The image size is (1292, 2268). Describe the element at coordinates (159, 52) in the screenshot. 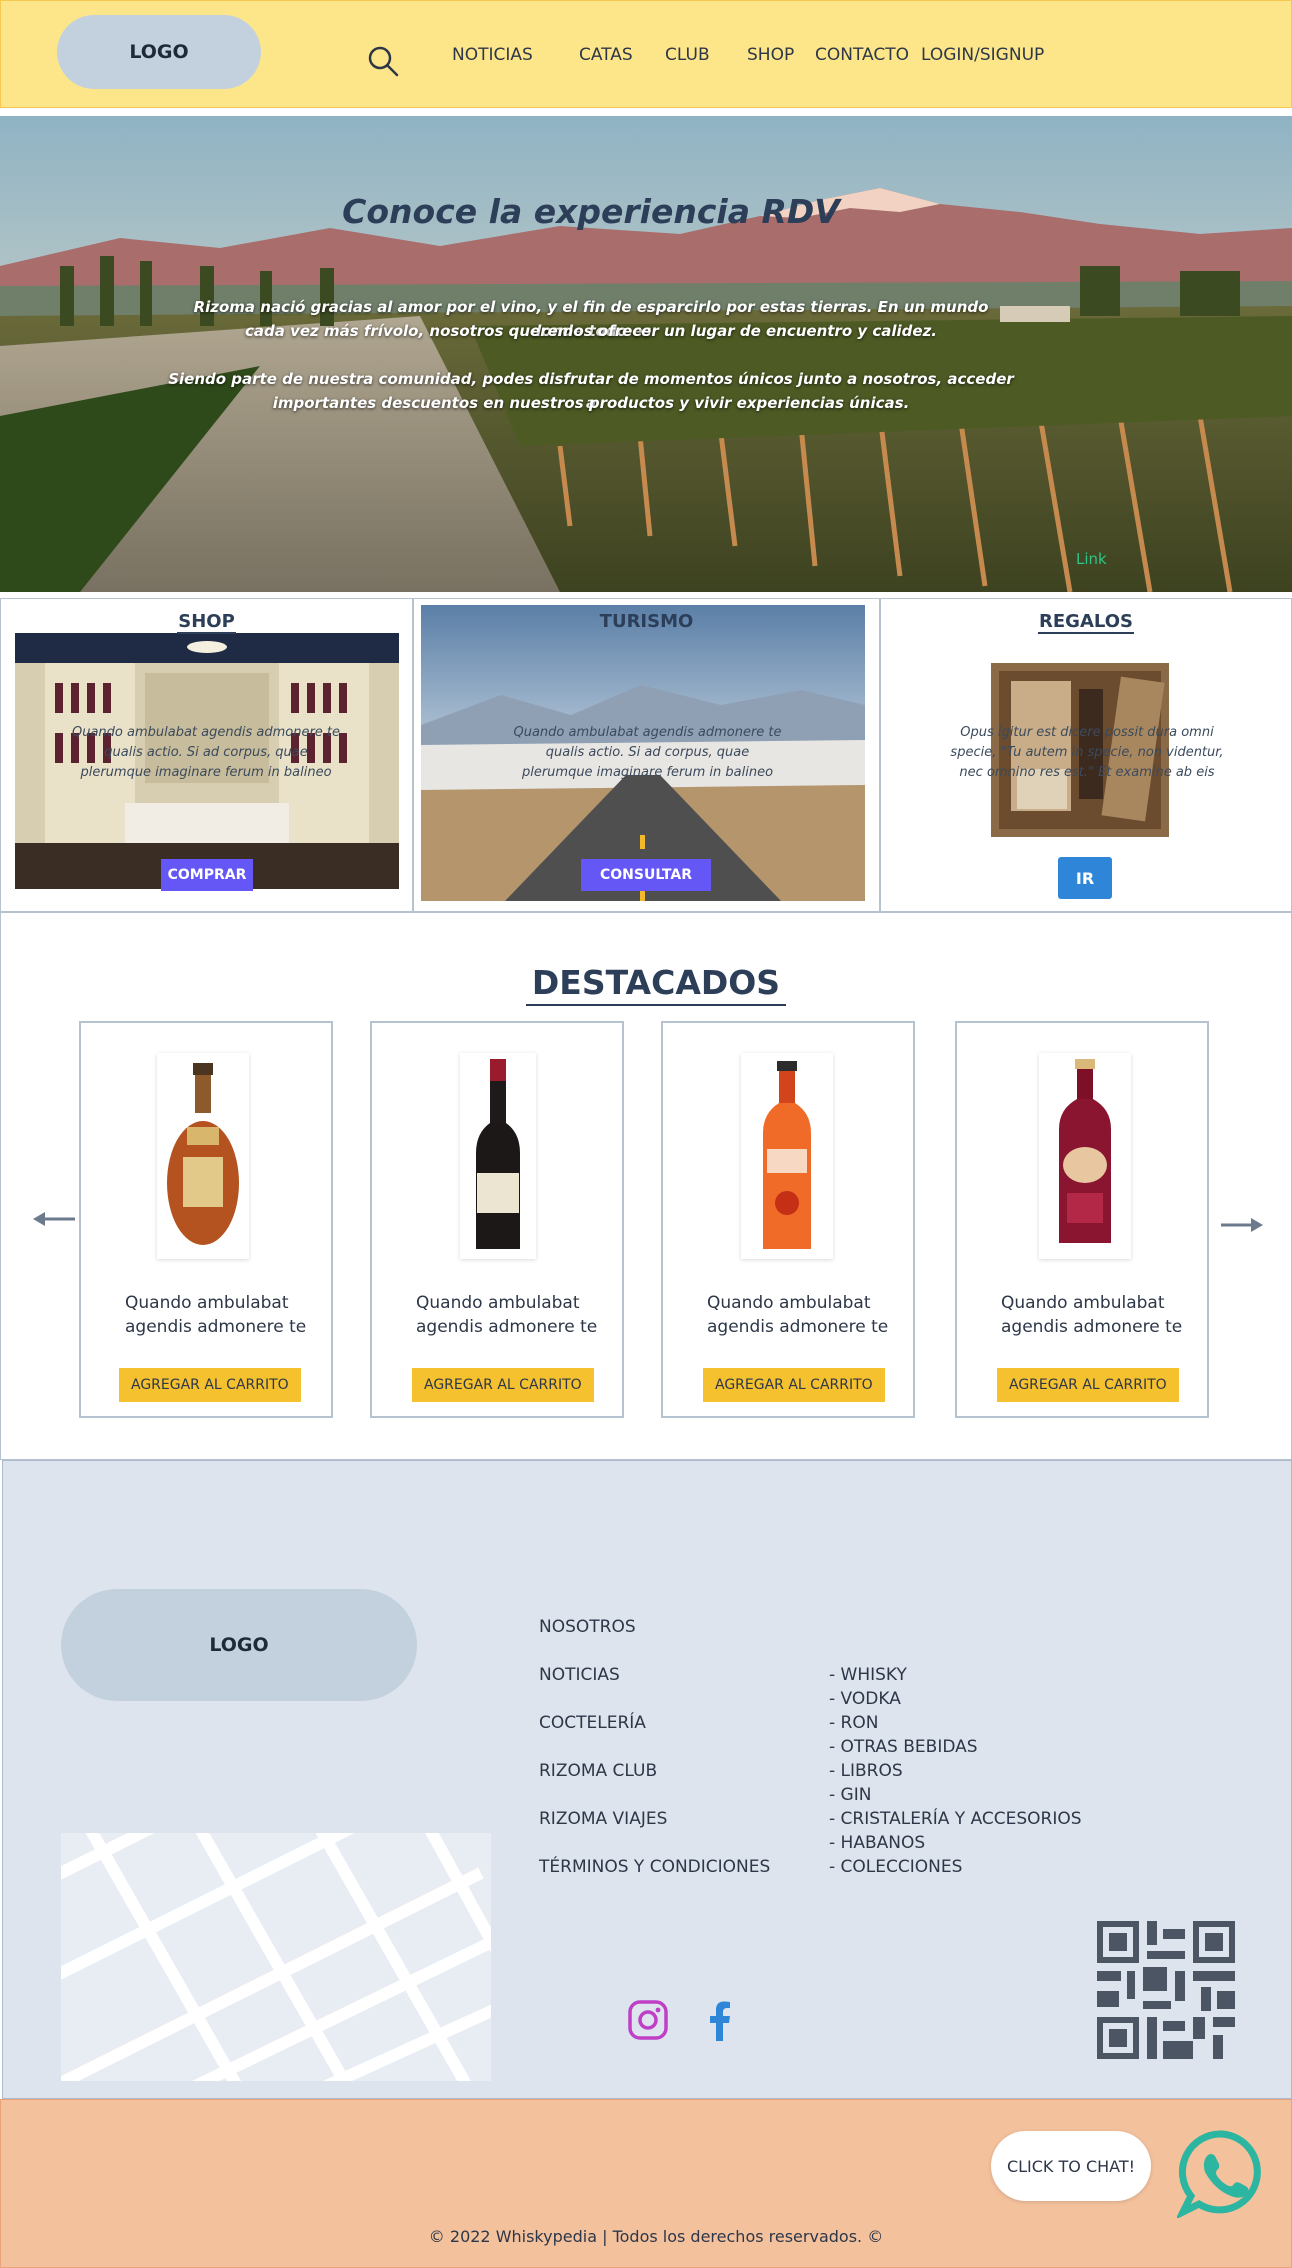

I see `header-logo: LOGO` at that location.